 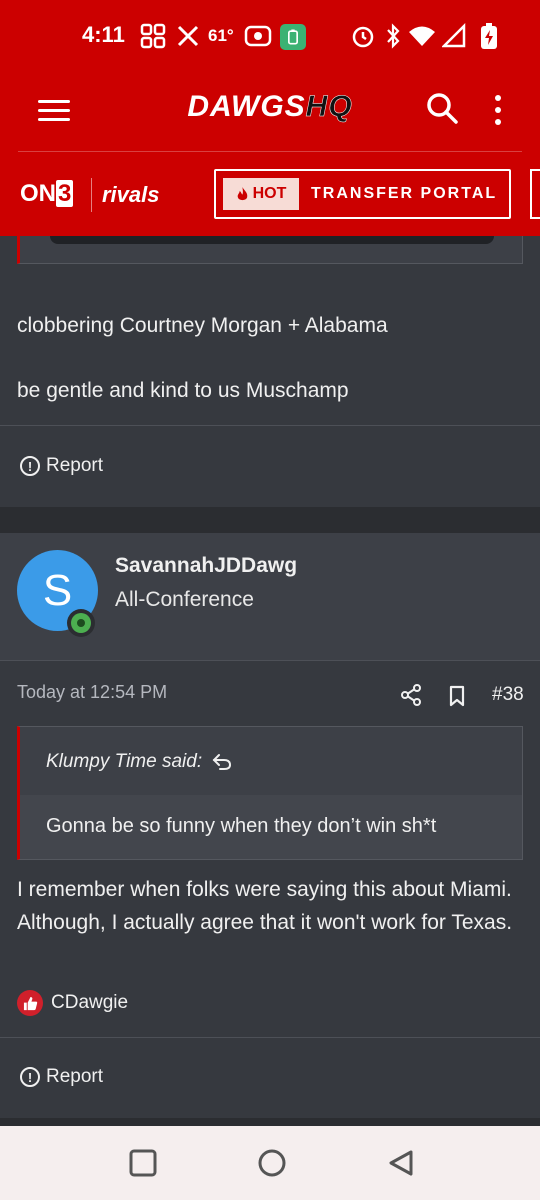 I want to click on system-nav-bar, so click(x=270, y=1163).